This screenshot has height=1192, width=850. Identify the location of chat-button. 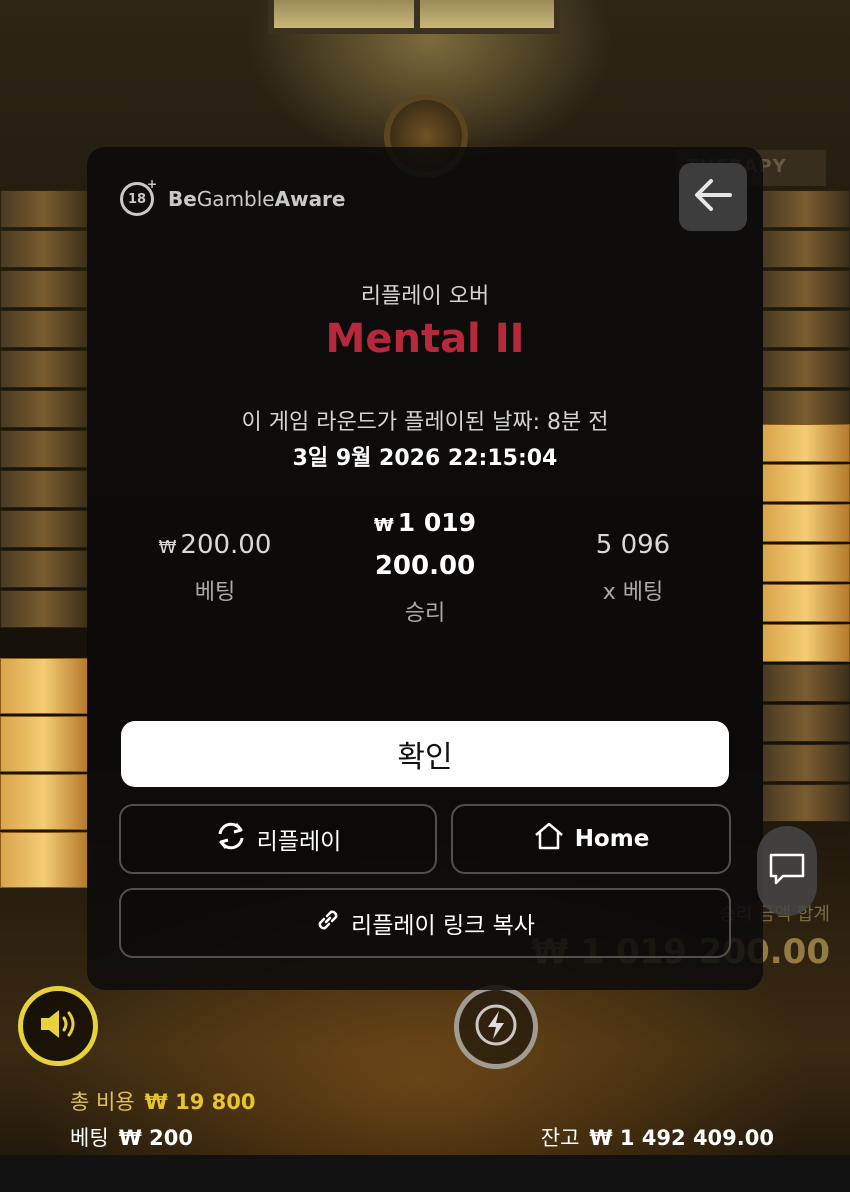
(787, 871).